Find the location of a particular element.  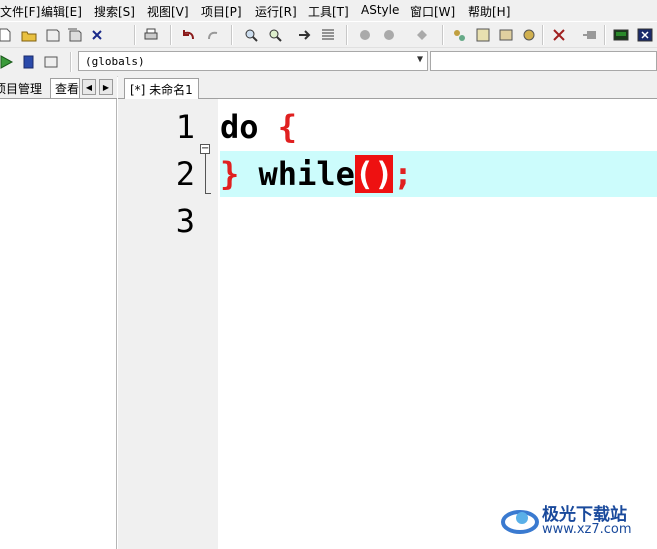

next-step-icon is located at coordinates (506, 35).